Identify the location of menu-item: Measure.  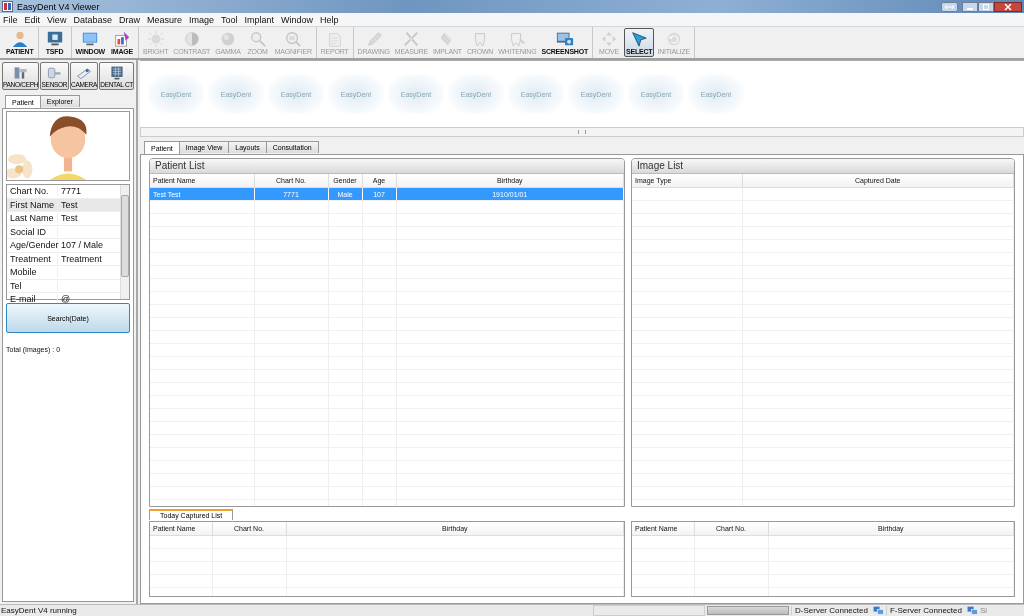
(166, 19).